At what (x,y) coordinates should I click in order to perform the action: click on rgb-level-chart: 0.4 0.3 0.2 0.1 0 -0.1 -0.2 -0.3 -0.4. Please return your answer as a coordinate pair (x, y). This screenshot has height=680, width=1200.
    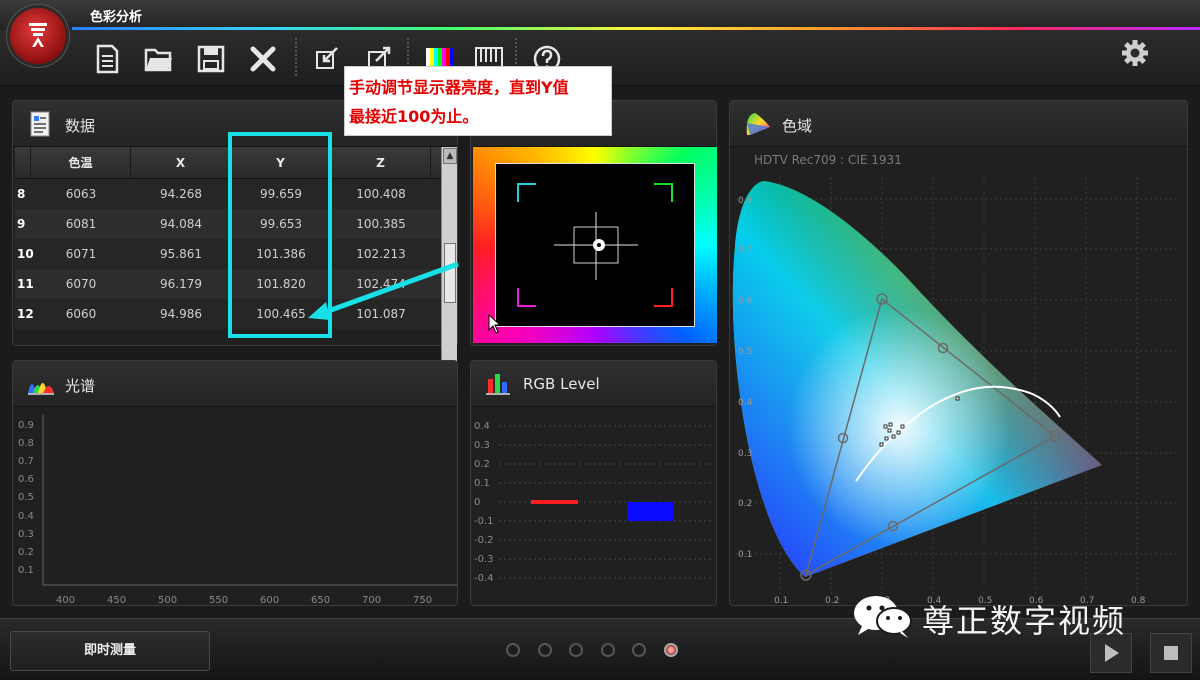
    Looking at the image, I should click on (592, 502).